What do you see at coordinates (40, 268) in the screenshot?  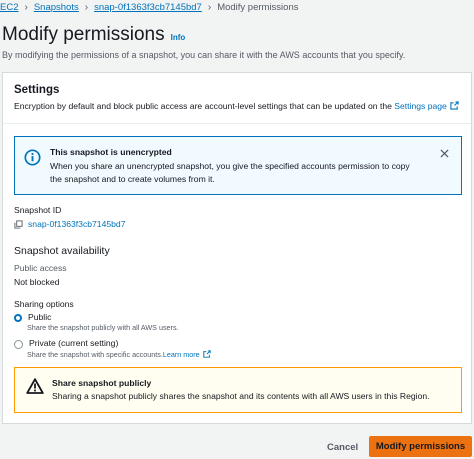 I see `public-access-label: Public access` at bounding box center [40, 268].